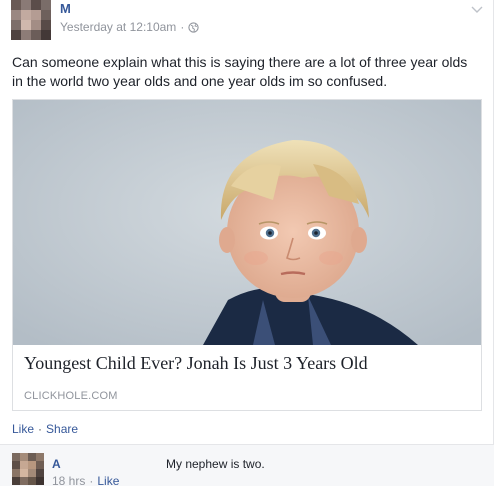 This screenshot has width=494, height=486. Describe the element at coordinates (71, 396) in the screenshot. I see `link-card-domain: CLICKHOLE.COM` at that location.